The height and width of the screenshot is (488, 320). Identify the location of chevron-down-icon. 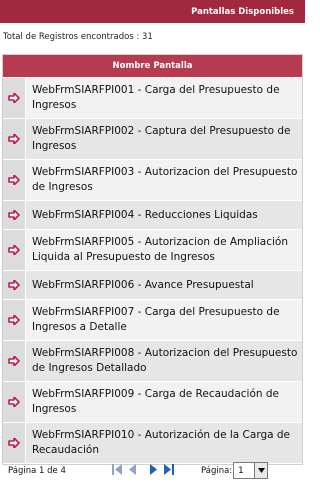
(260, 470).